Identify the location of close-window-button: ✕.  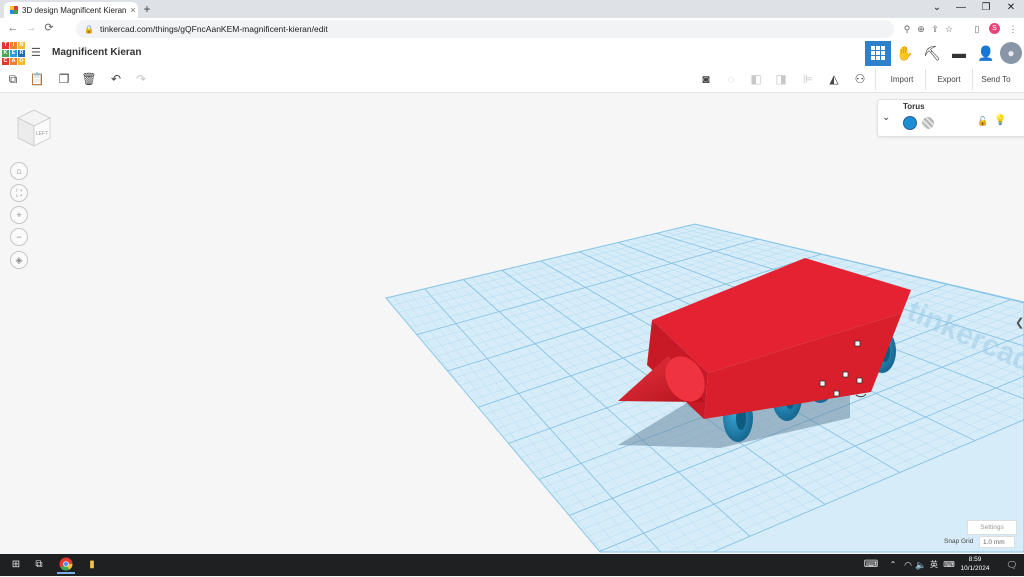
(1011, 8).